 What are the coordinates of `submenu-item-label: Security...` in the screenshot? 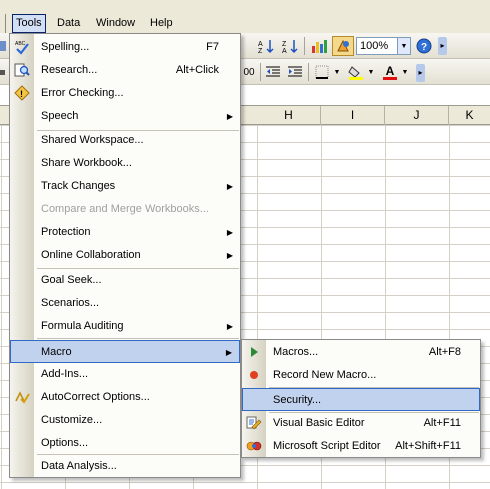 It's located at (297, 400).